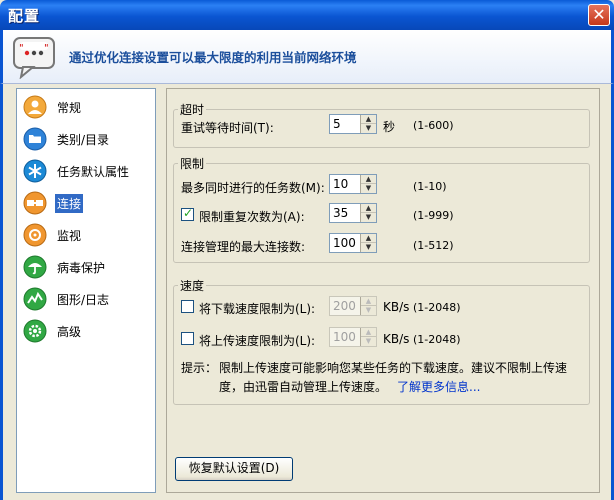 The width and height of the screenshot is (614, 500). Describe the element at coordinates (187, 306) in the screenshot. I see `download-limit-checkbox` at that location.